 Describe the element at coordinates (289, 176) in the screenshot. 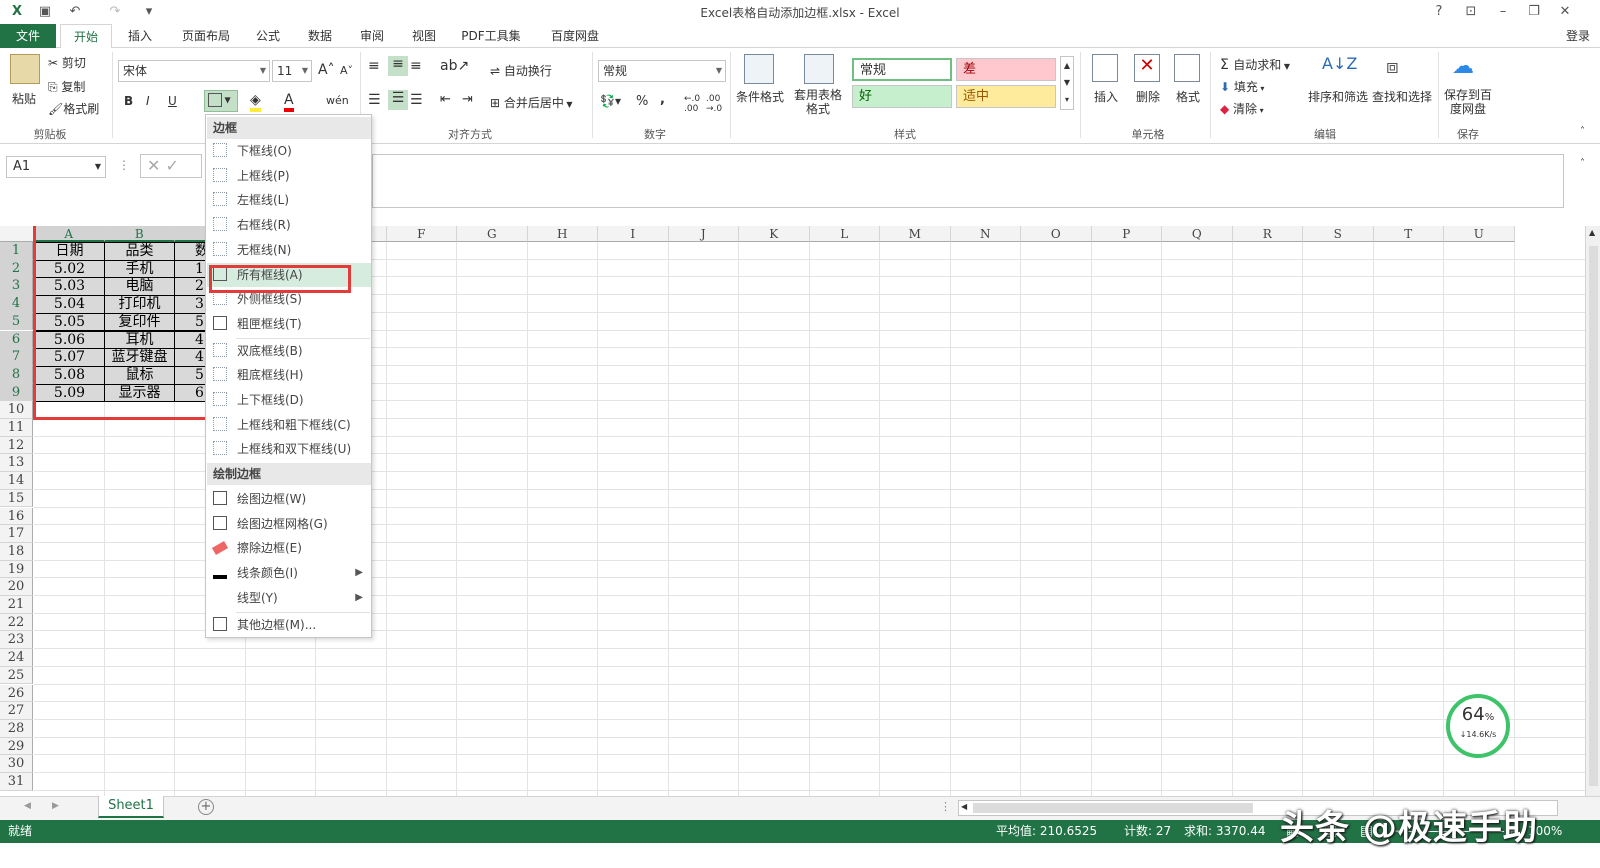

I see `menu-item-top-border: 上框线(P)` at that location.